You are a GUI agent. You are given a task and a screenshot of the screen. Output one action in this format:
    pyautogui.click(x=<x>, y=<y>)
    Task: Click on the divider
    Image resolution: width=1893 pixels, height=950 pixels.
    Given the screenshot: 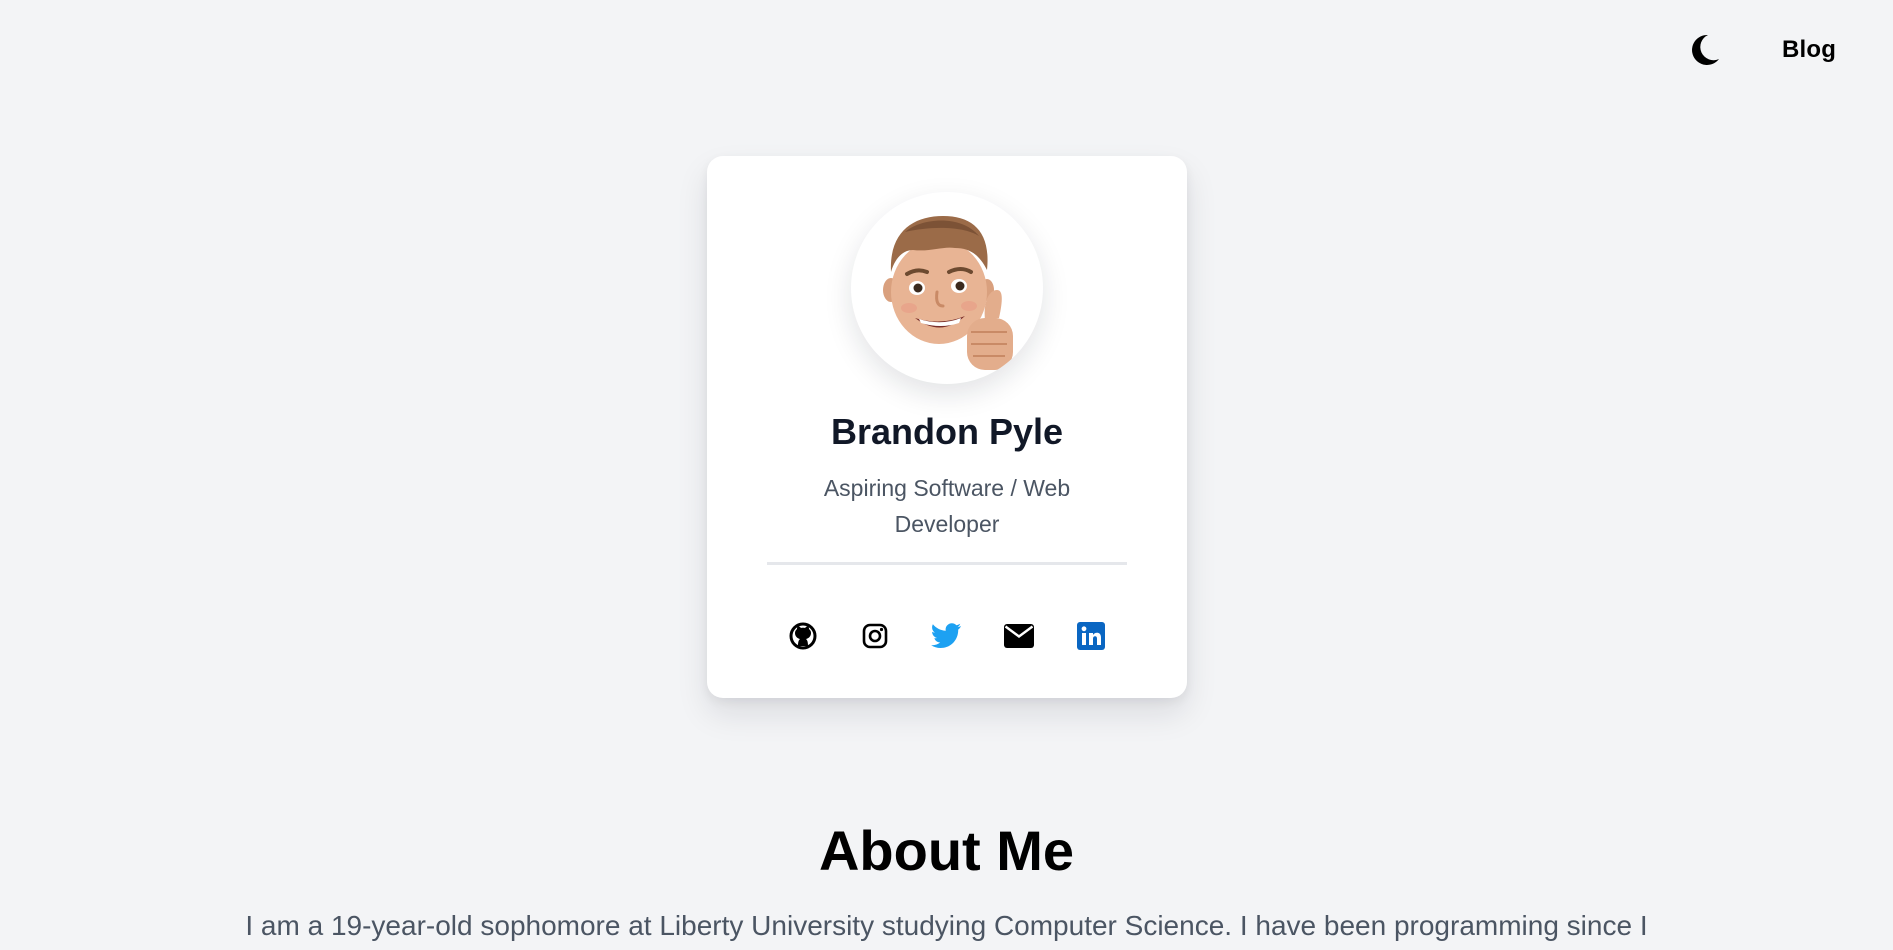 What is the action you would take?
    pyautogui.click(x=947, y=563)
    